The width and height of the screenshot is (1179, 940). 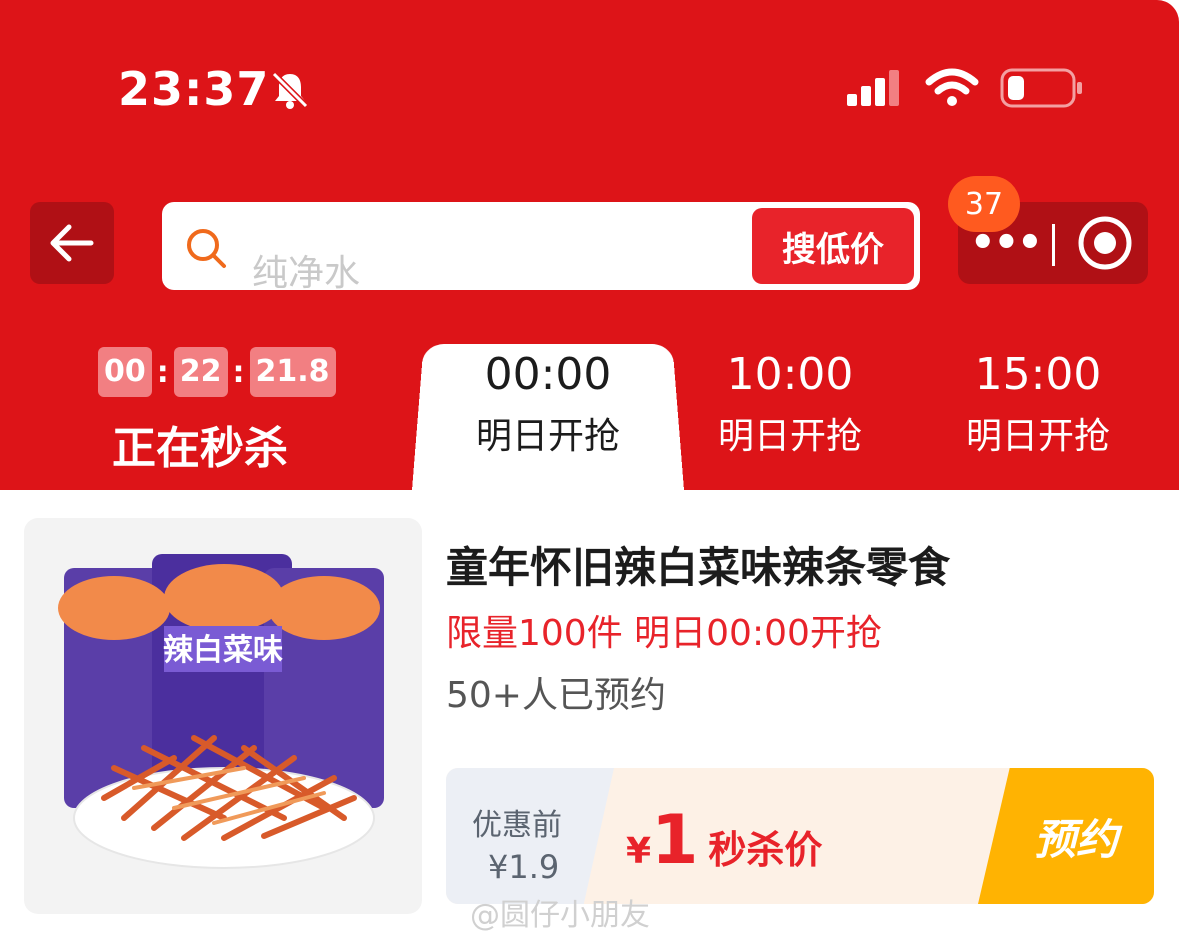 What do you see at coordinates (873, 88) in the screenshot?
I see `signal-icon` at bounding box center [873, 88].